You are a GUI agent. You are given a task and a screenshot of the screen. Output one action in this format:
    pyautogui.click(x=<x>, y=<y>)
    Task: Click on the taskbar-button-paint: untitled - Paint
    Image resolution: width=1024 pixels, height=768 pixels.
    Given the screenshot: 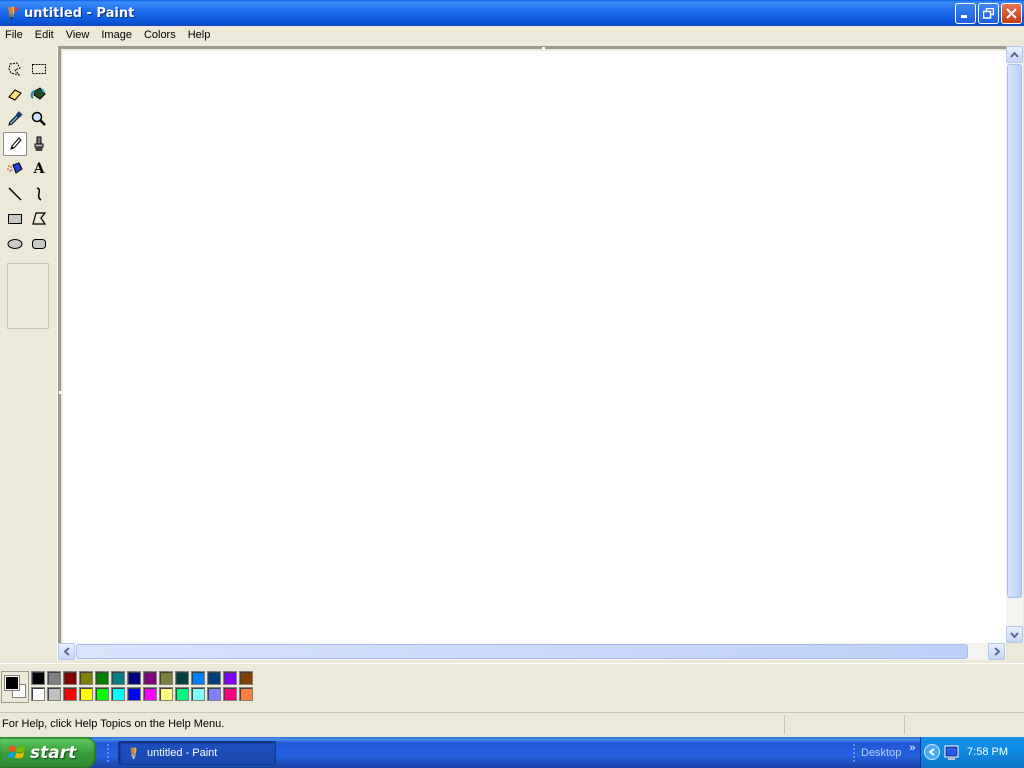 What is the action you would take?
    pyautogui.click(x=197, y=753)
    